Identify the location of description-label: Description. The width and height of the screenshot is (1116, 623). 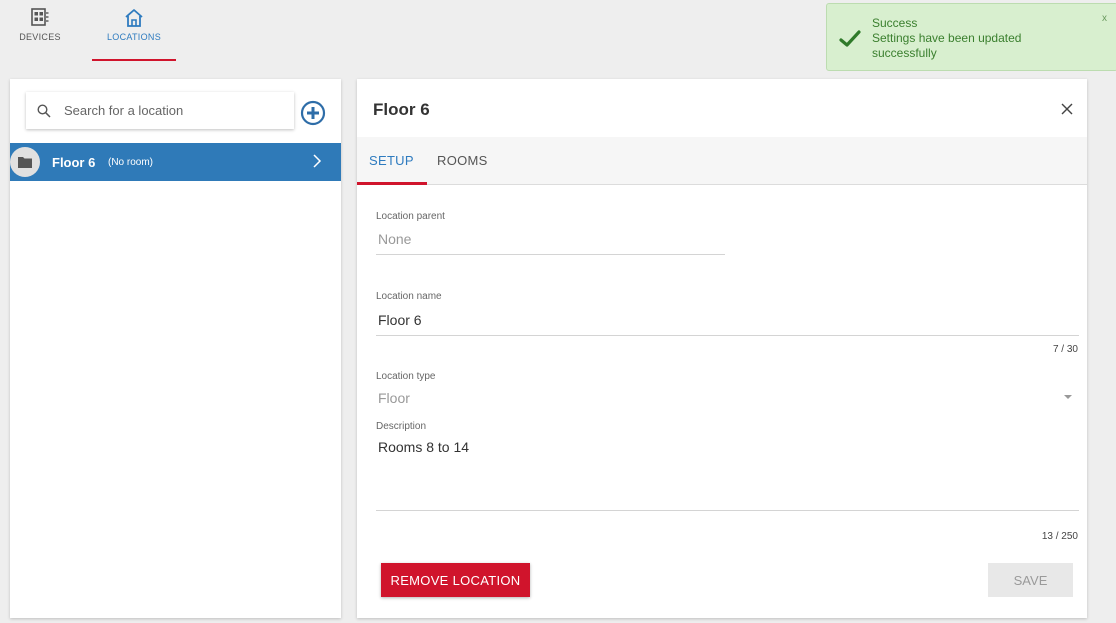
(401, 426).